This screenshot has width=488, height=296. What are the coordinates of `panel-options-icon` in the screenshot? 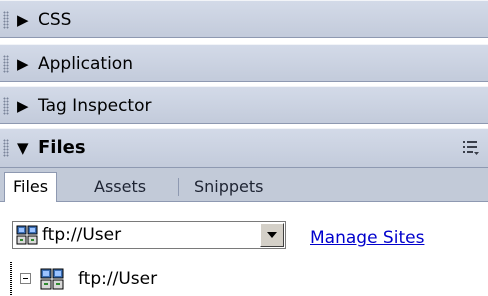 It's located at (471, 148).